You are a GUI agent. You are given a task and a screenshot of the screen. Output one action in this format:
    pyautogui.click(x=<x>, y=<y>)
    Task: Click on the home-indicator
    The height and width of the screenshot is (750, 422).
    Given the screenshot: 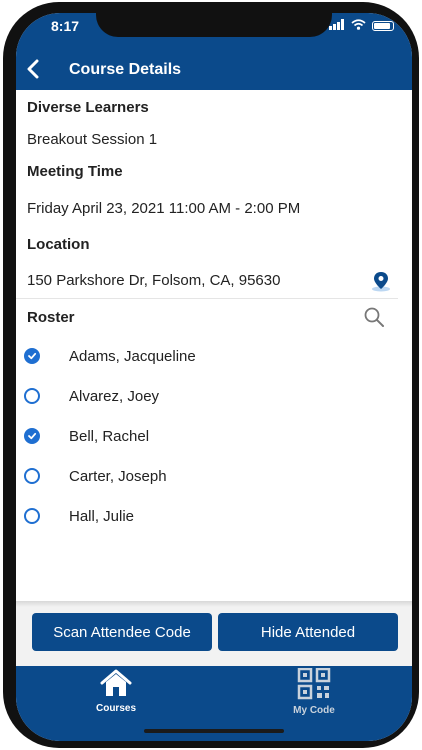 What is the action you would take?
    pyautogui.click(x=214, y=731)
    